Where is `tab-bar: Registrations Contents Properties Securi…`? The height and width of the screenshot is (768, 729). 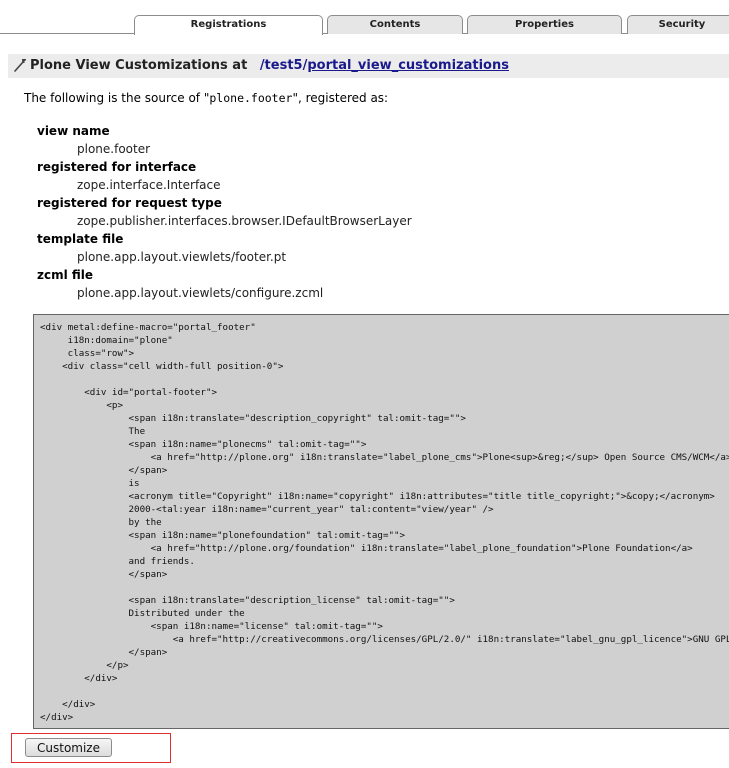
tab-bar: Registrations Contents Properties Securi… is located at coordinates (364, 17).